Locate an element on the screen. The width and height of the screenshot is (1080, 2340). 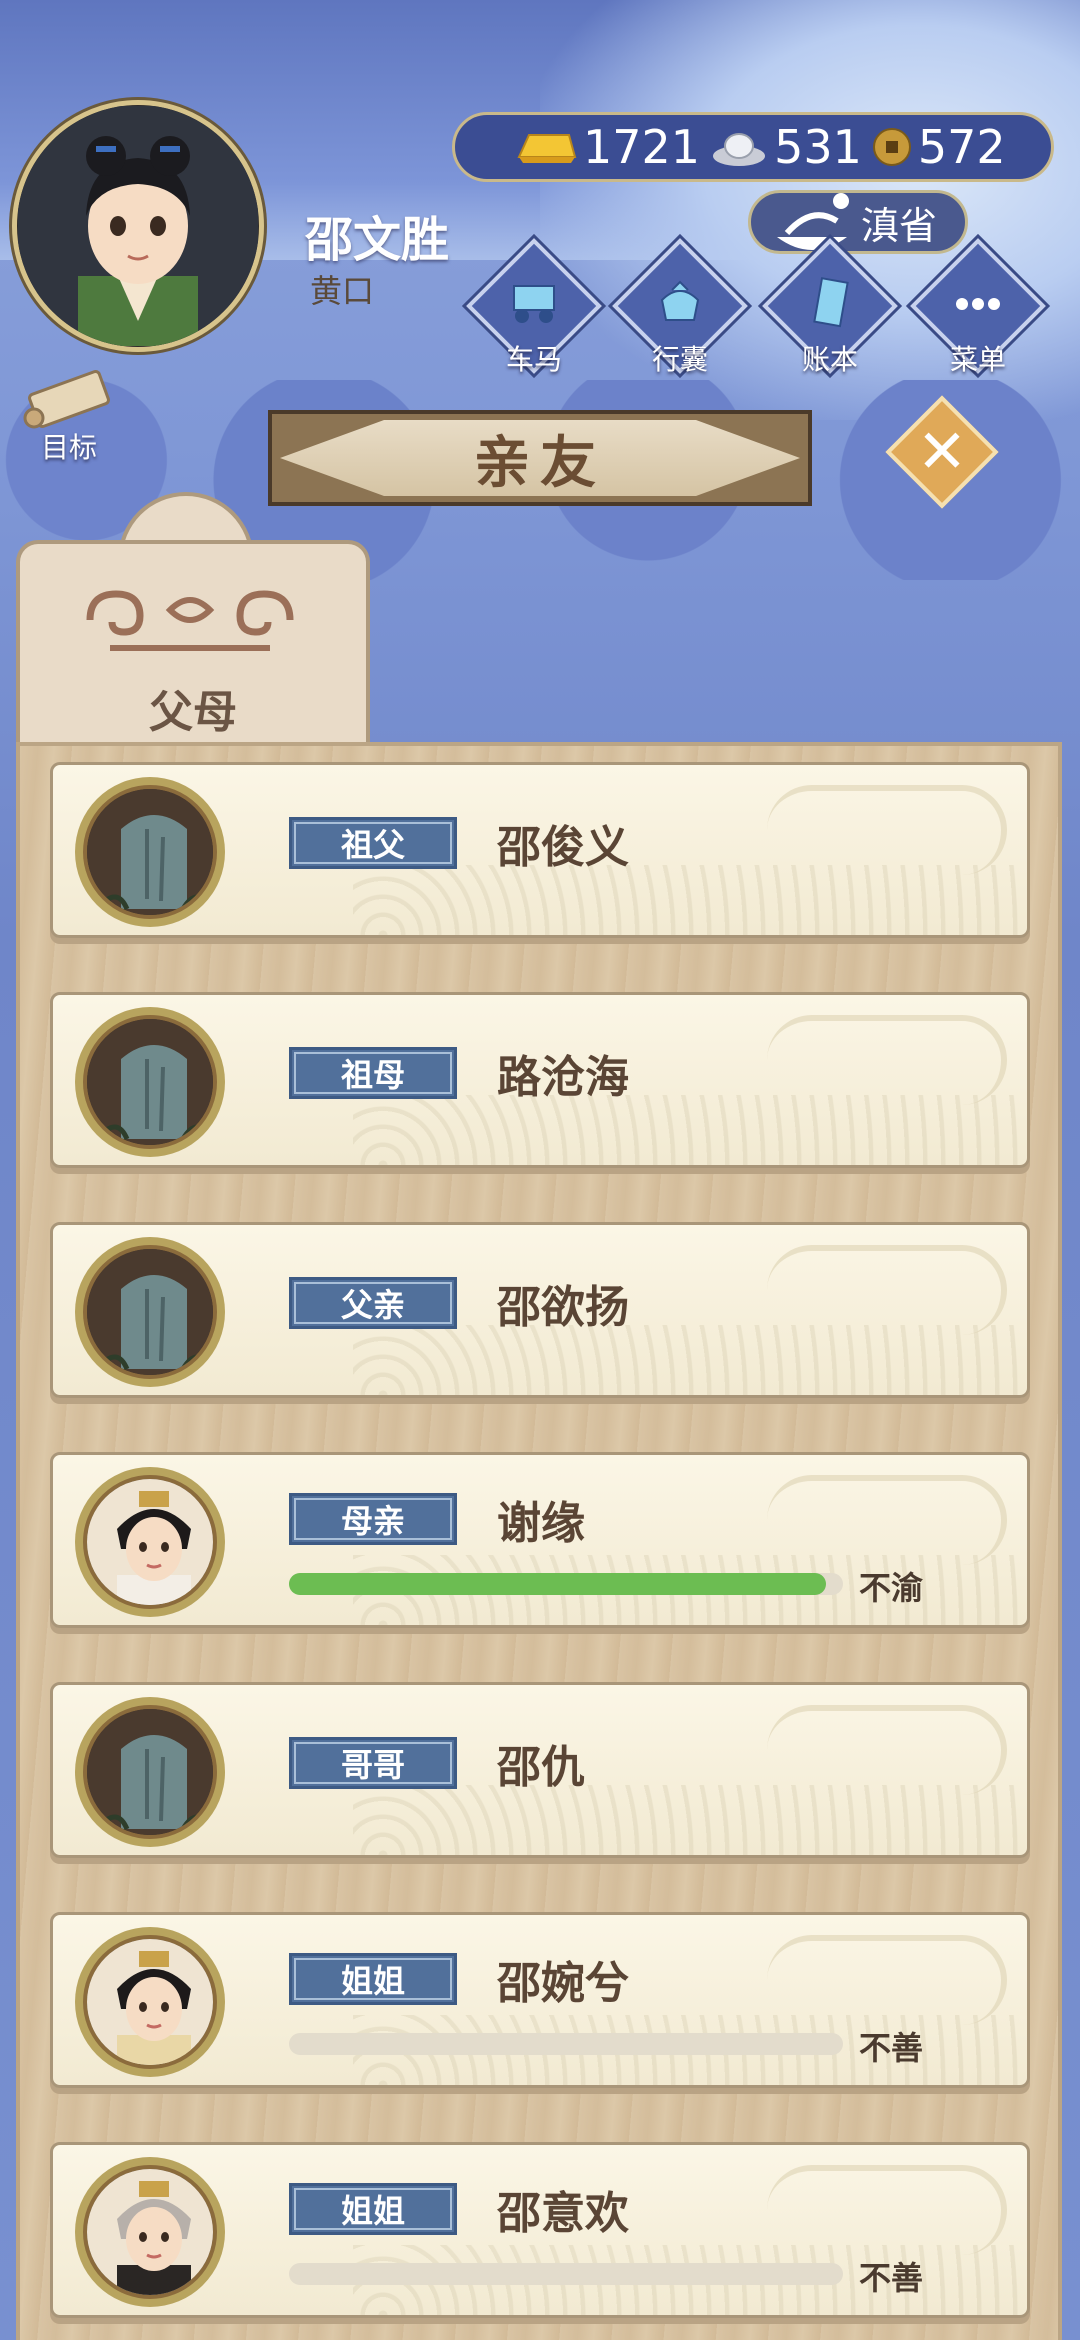
relative-card: 哥哥 邵仇 is located at coordinates (540, 1770).